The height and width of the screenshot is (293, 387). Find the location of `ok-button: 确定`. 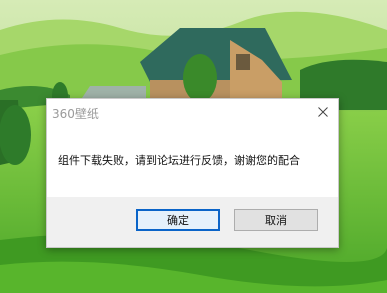

ok-button: 确定 is located at coordinates (178, 220).